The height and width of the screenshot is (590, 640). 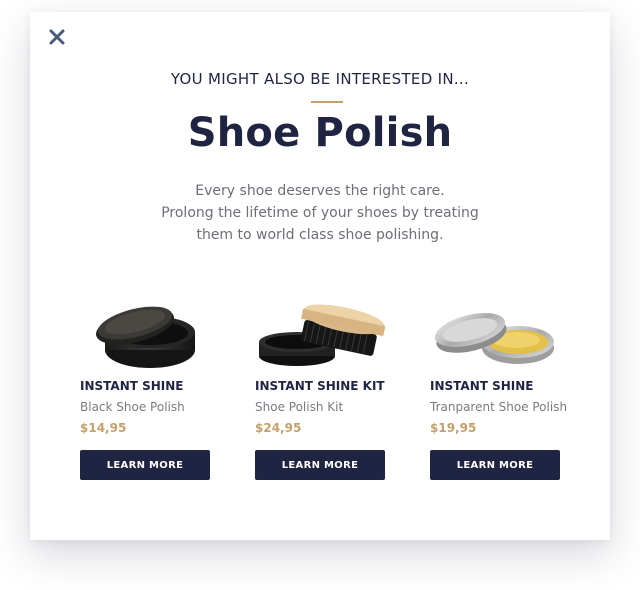 What do you see at coordinates (278, 428) in the screenshot?
I see `product-price: $24,95` at bounding box center [278, 428].